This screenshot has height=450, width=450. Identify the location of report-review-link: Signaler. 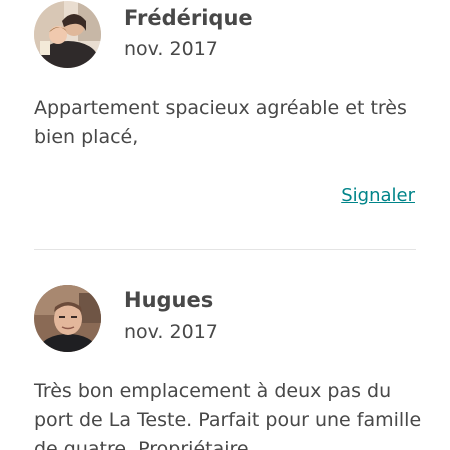
(378, 195).